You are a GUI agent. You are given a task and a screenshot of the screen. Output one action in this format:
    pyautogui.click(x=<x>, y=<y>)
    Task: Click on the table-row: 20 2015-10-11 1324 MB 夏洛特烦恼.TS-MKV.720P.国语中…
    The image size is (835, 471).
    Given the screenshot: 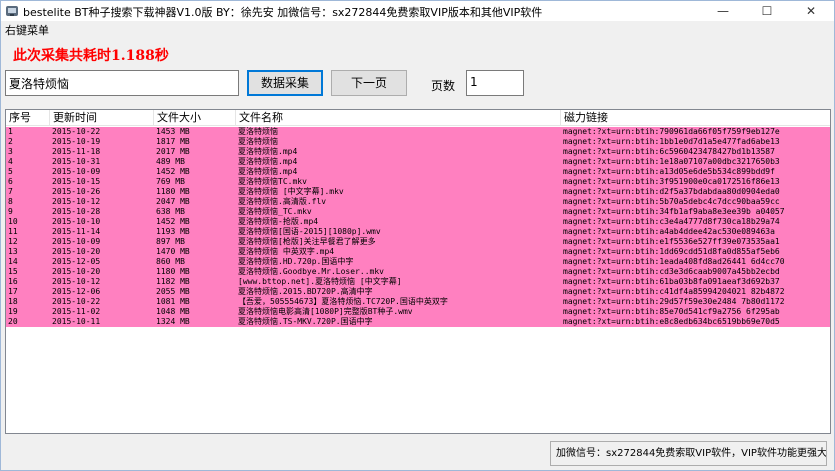 What is the action you would take?
    pyautogui.click(x=418, y=322)
    